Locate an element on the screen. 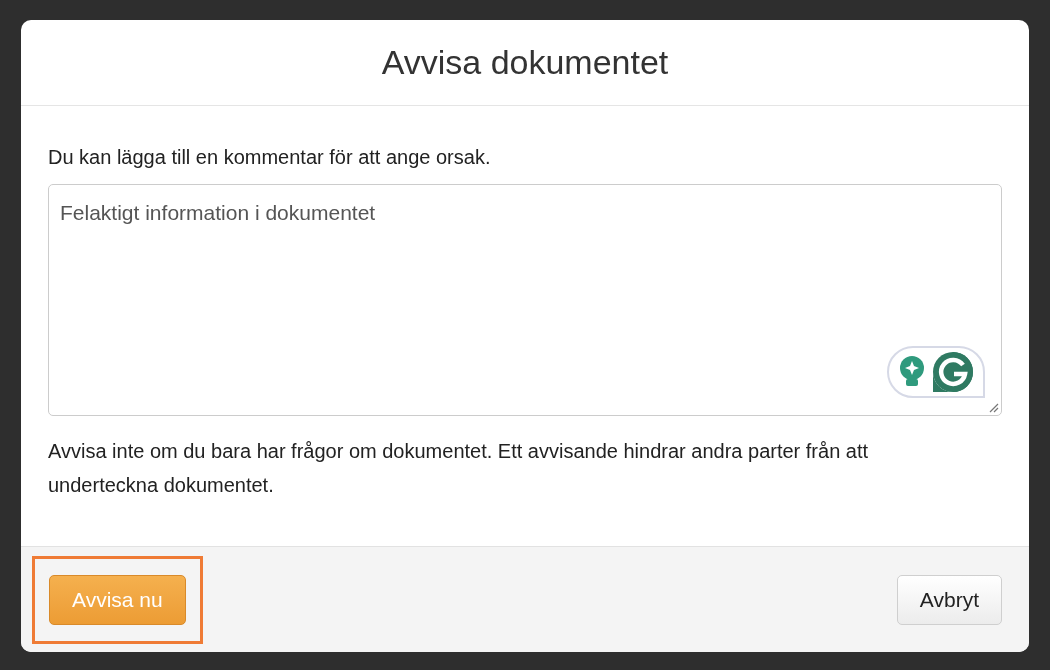 This screenshot has height=670, width=1050. prompt-text: Du kan lägga till en kommentar för att ange orsak. is located at coordinates (270, 157).